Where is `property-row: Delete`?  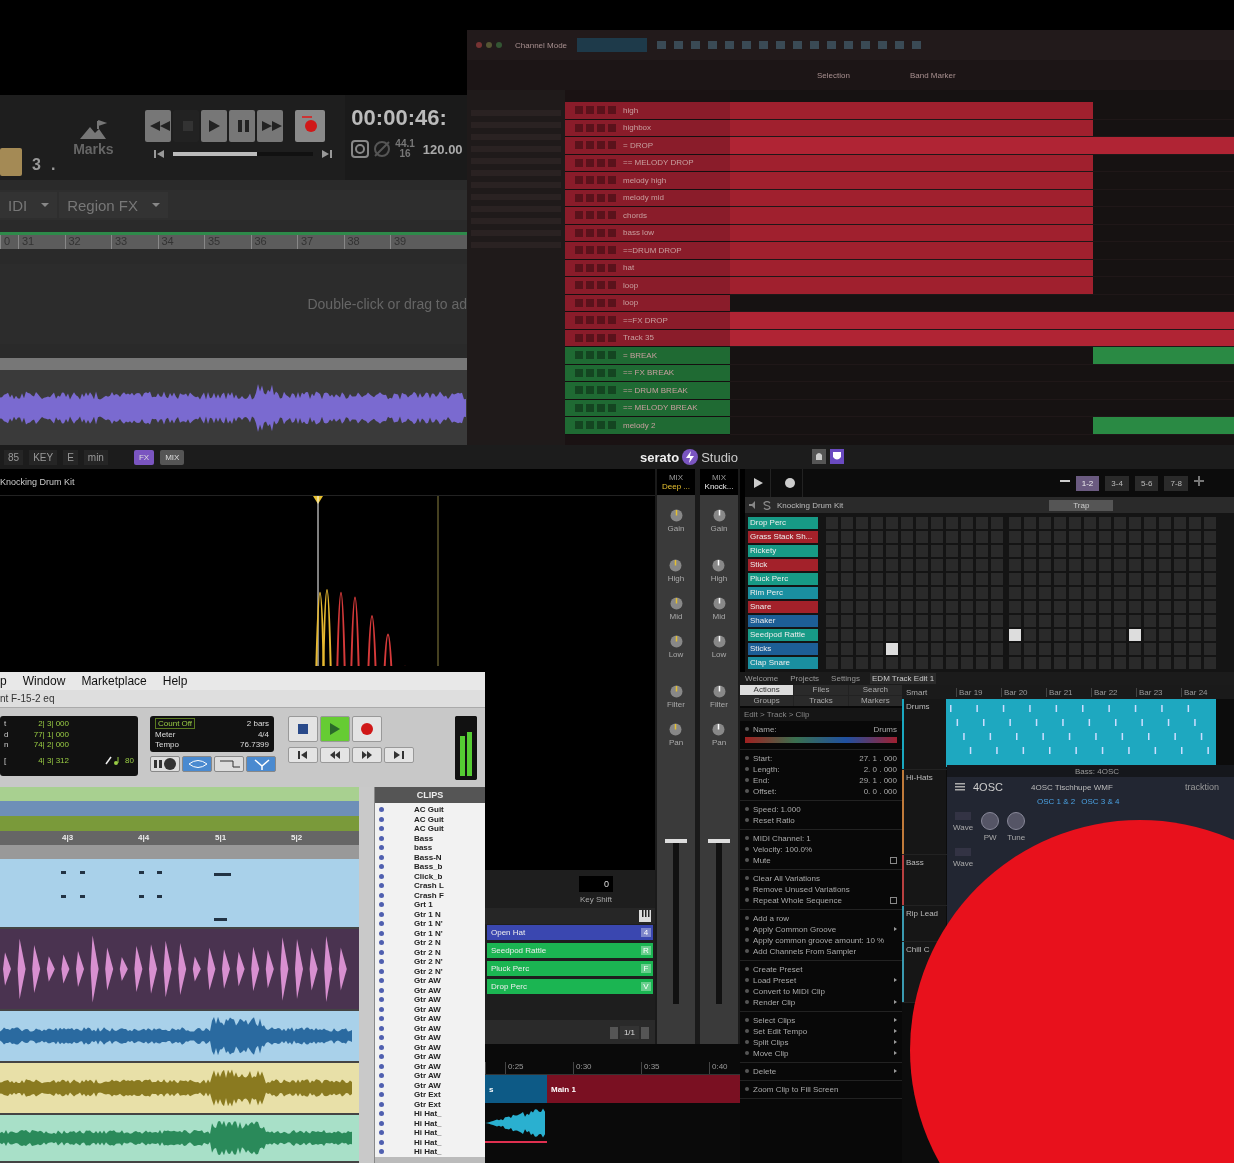 property-row: Delete is located at coordinates (821, 1071).